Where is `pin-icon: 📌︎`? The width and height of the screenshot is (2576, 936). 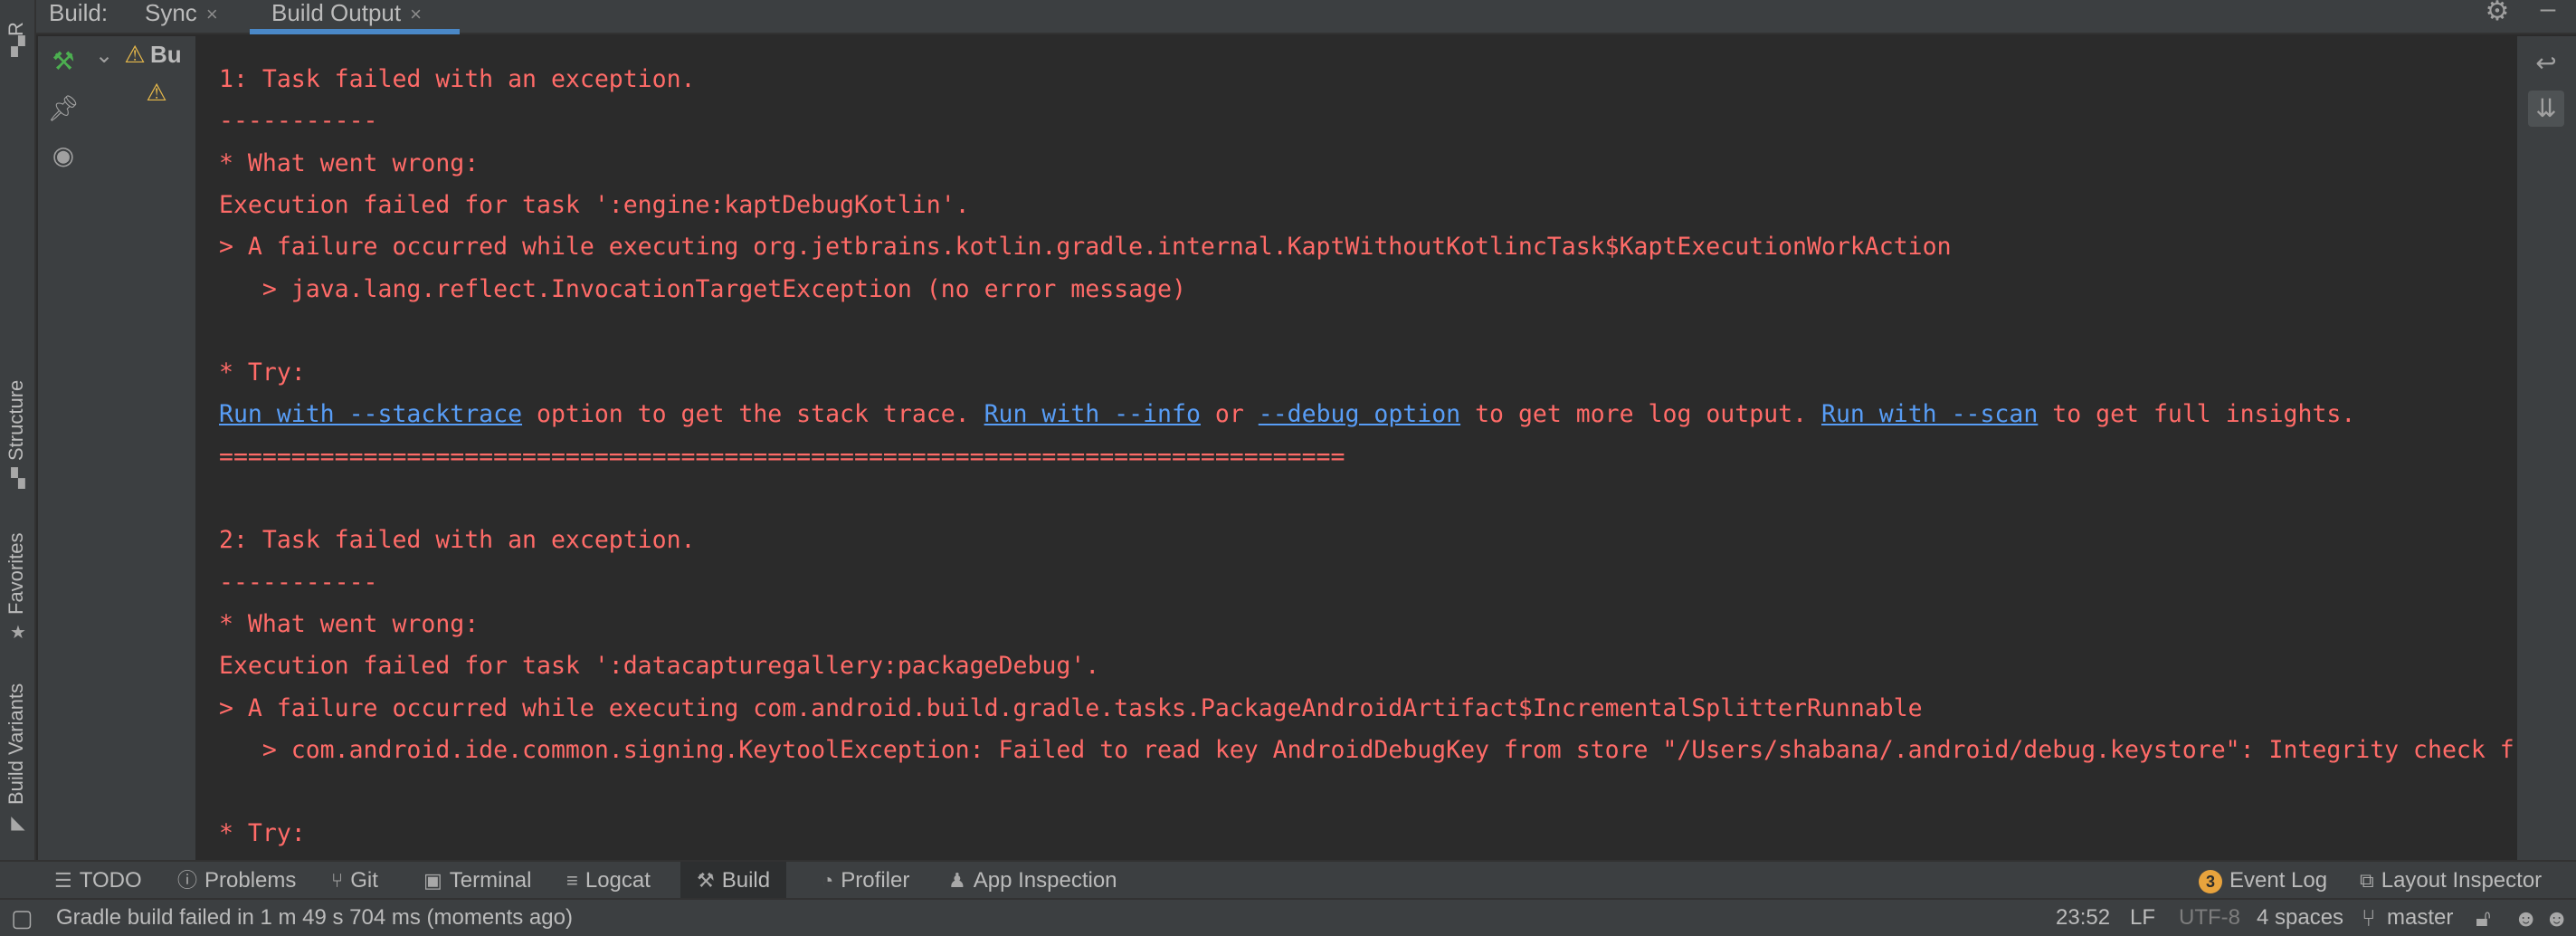 pin-icon: 📌︎ is located at coordinates (63, 109).